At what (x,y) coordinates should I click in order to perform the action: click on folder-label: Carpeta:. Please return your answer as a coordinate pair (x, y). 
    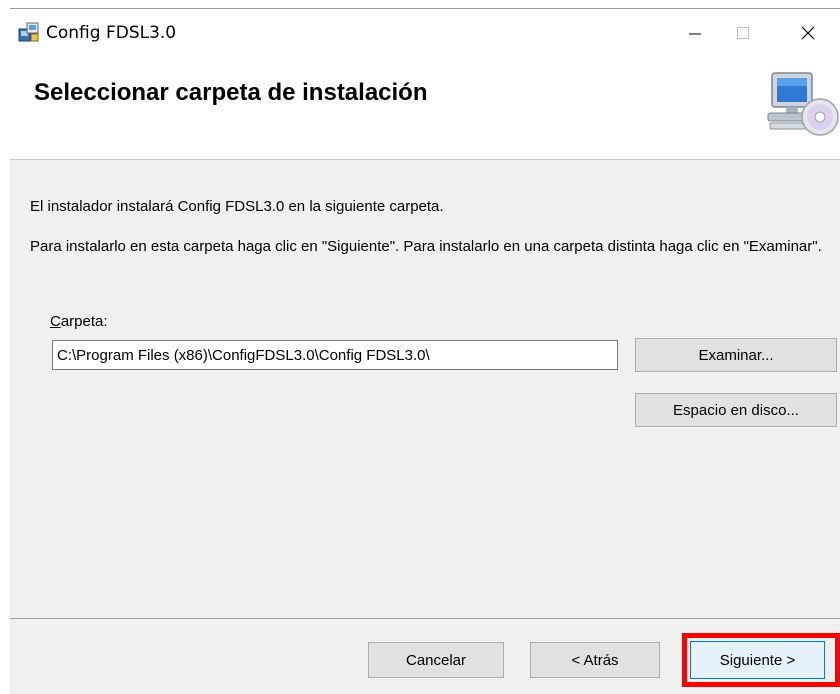
    Looking at the image, I should click on (79, 321).